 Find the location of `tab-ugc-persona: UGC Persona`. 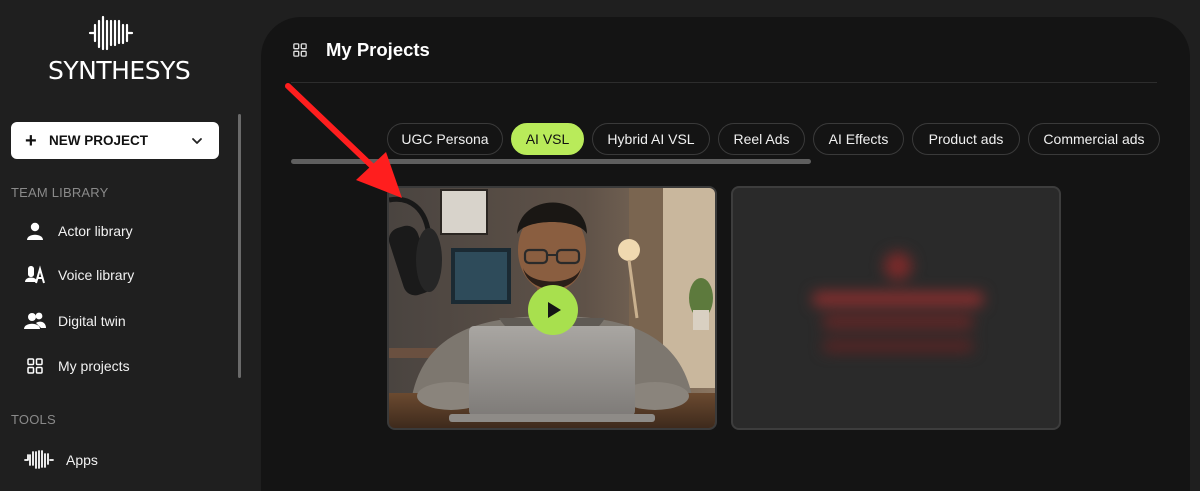

tab-ugc-persona: UGC Persona is located at coordinates (445, 139).